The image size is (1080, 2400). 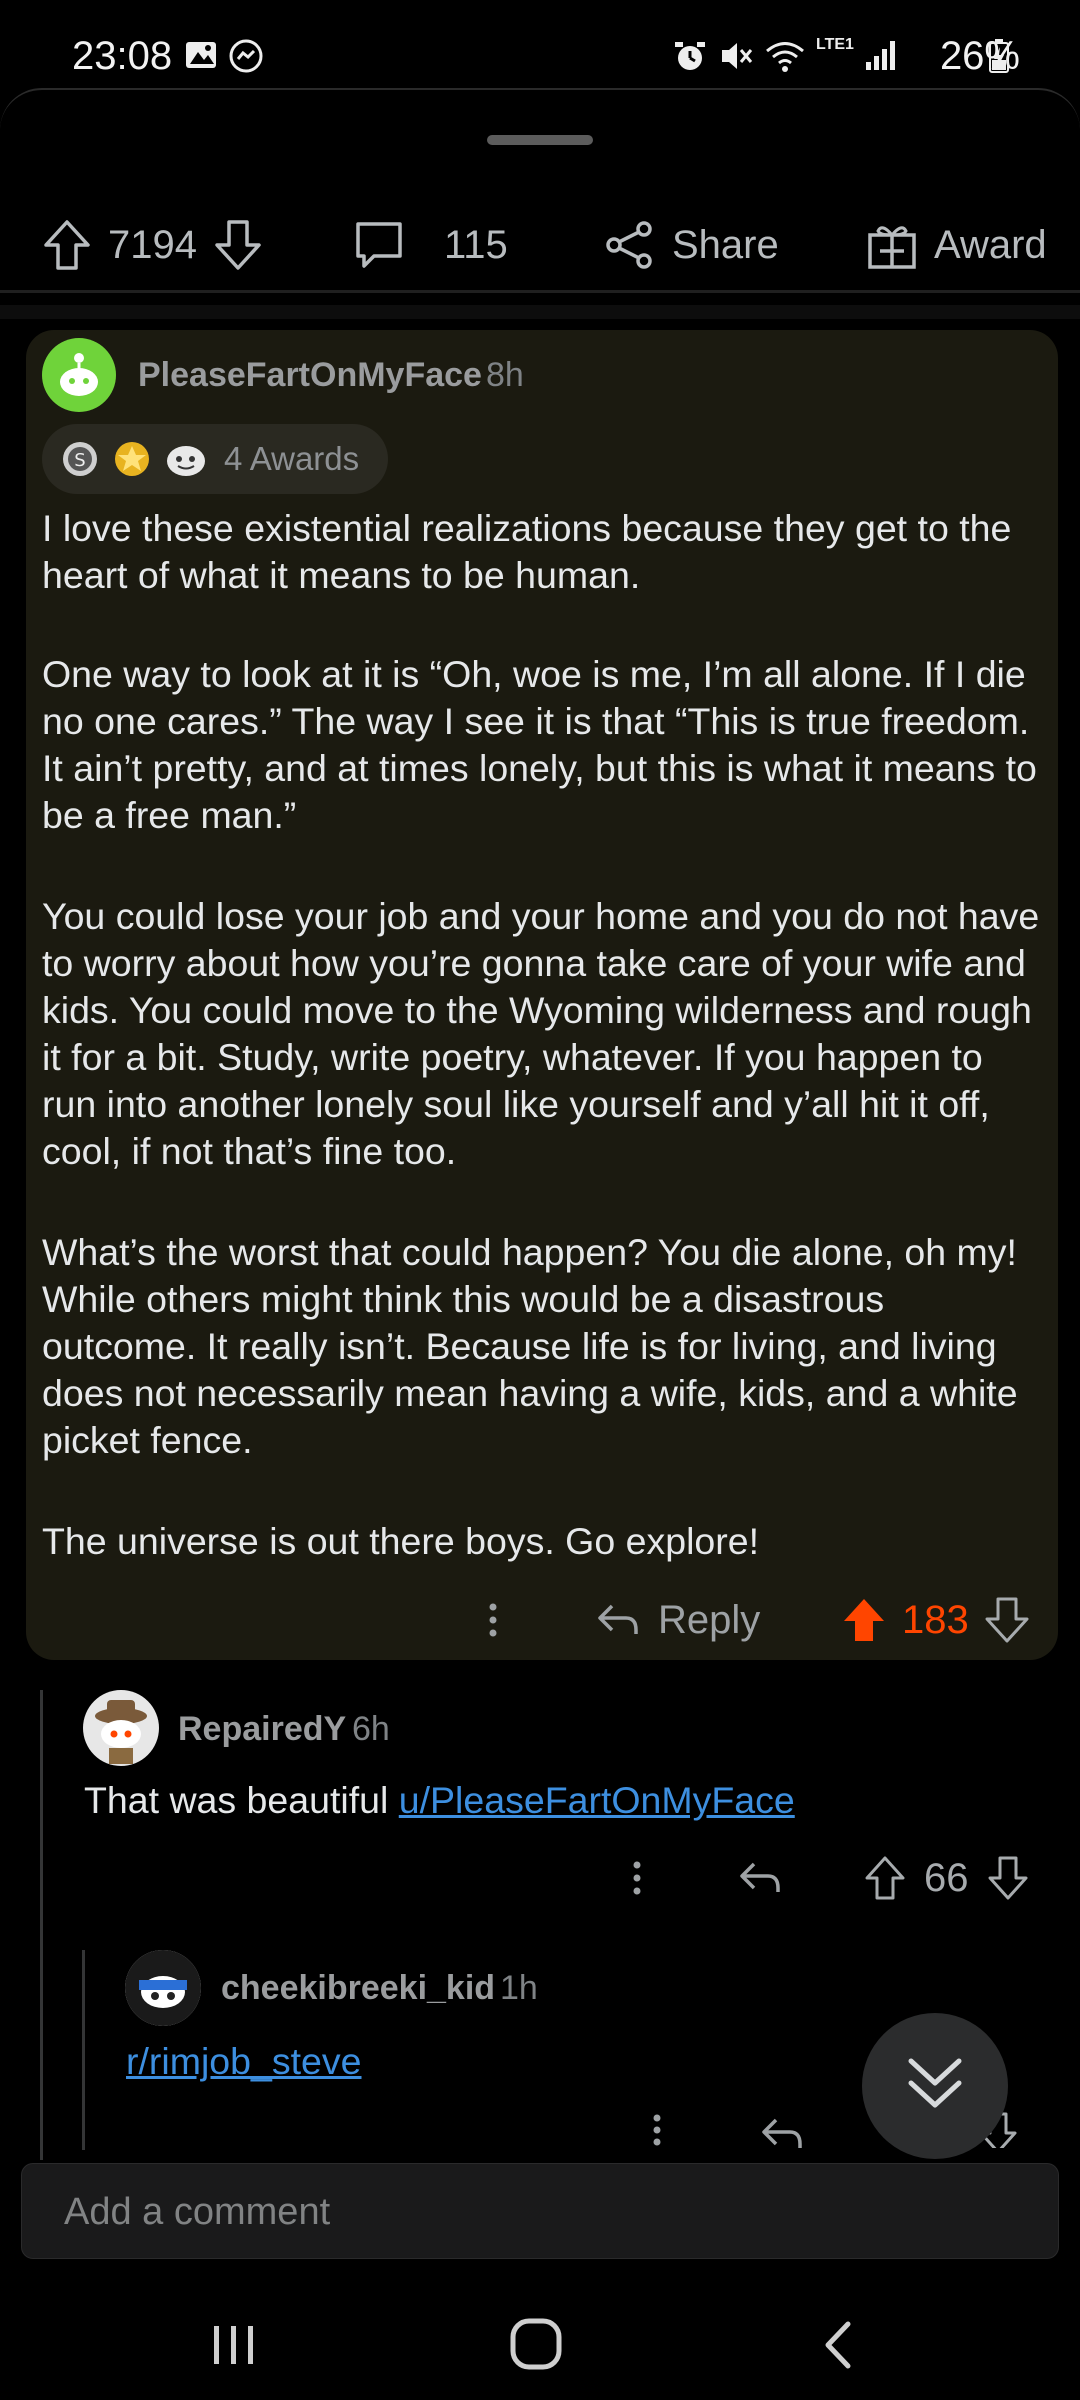 What do you see at coordinates (186, 459) in the screenshot?
I see `snoo-award-icon` at bounding box center [186, 459].